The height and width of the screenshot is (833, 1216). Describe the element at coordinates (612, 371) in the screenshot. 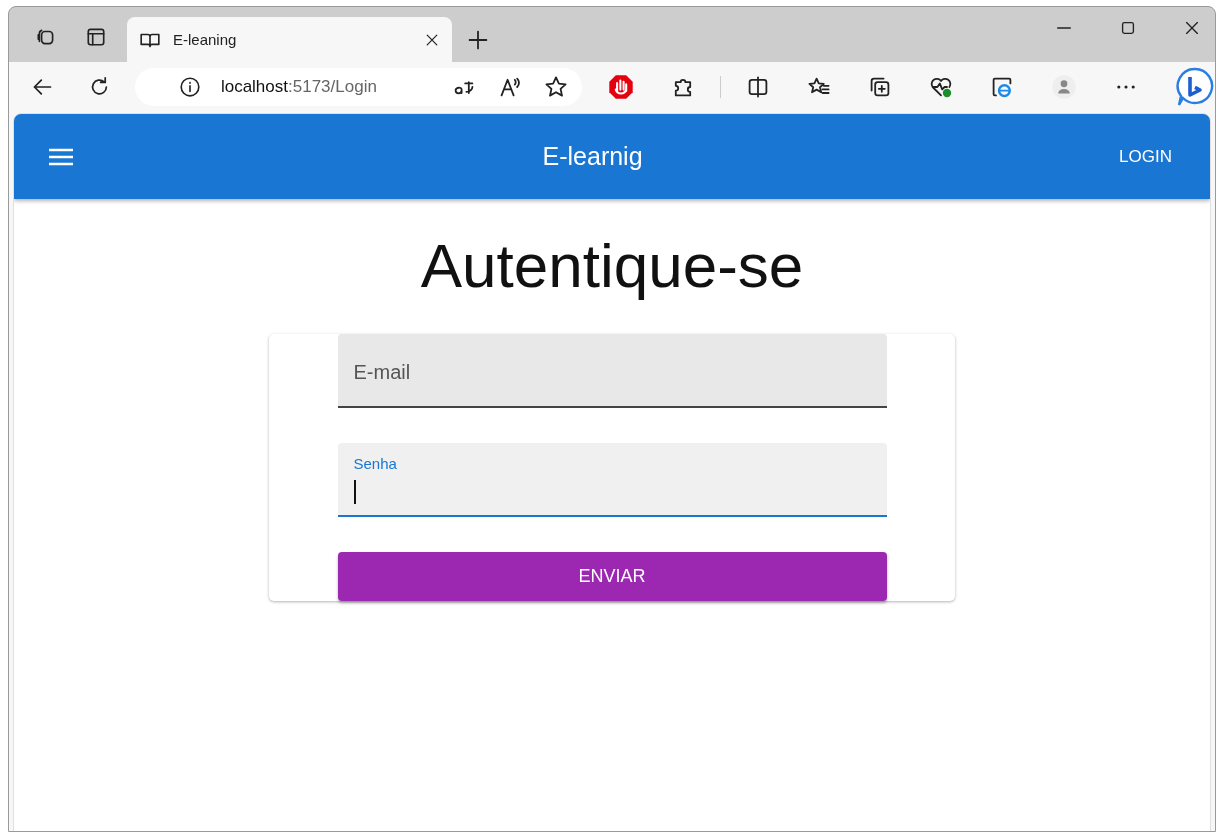

I see `email-field: E-mail` at that location.